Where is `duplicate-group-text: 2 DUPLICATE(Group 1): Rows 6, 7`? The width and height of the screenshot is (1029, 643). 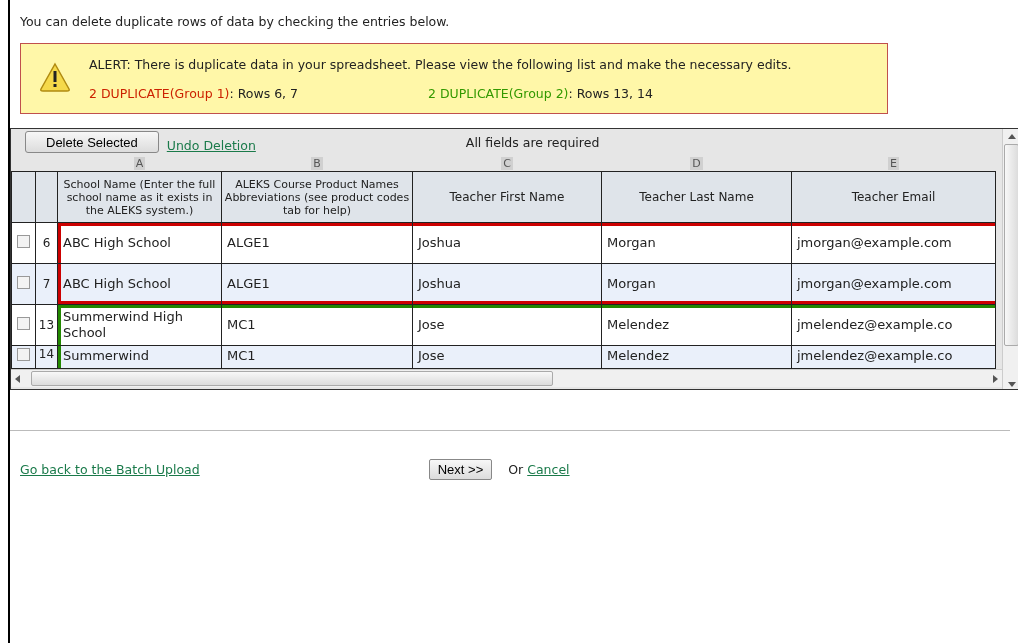 duplicate-group-text: 2 DUPLICATE(Group 1): Rows 6, 7 is located at coordinates (193, 93).